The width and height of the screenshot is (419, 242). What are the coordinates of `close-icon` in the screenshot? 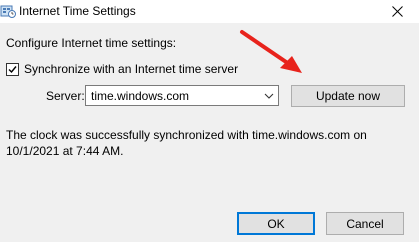 It's located at (397, 11).